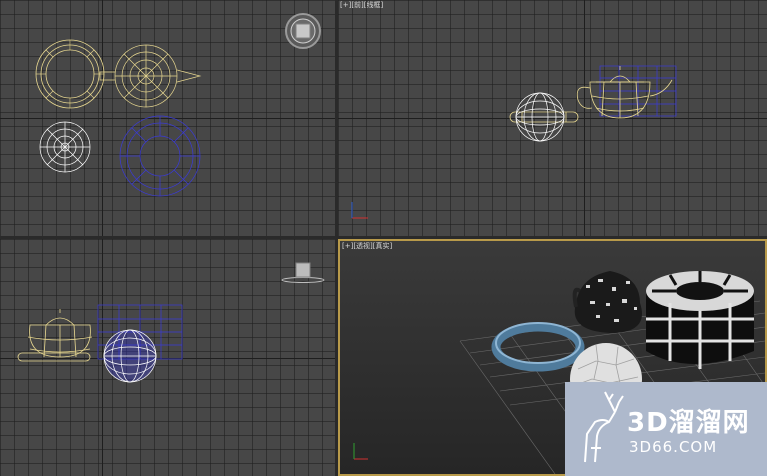 The height and width of the screenshot is (476, 767). What do you see at coordinates (171, 322) in the screenshot?
I see `viewport-left-scene` at bounding box center [171, 322].